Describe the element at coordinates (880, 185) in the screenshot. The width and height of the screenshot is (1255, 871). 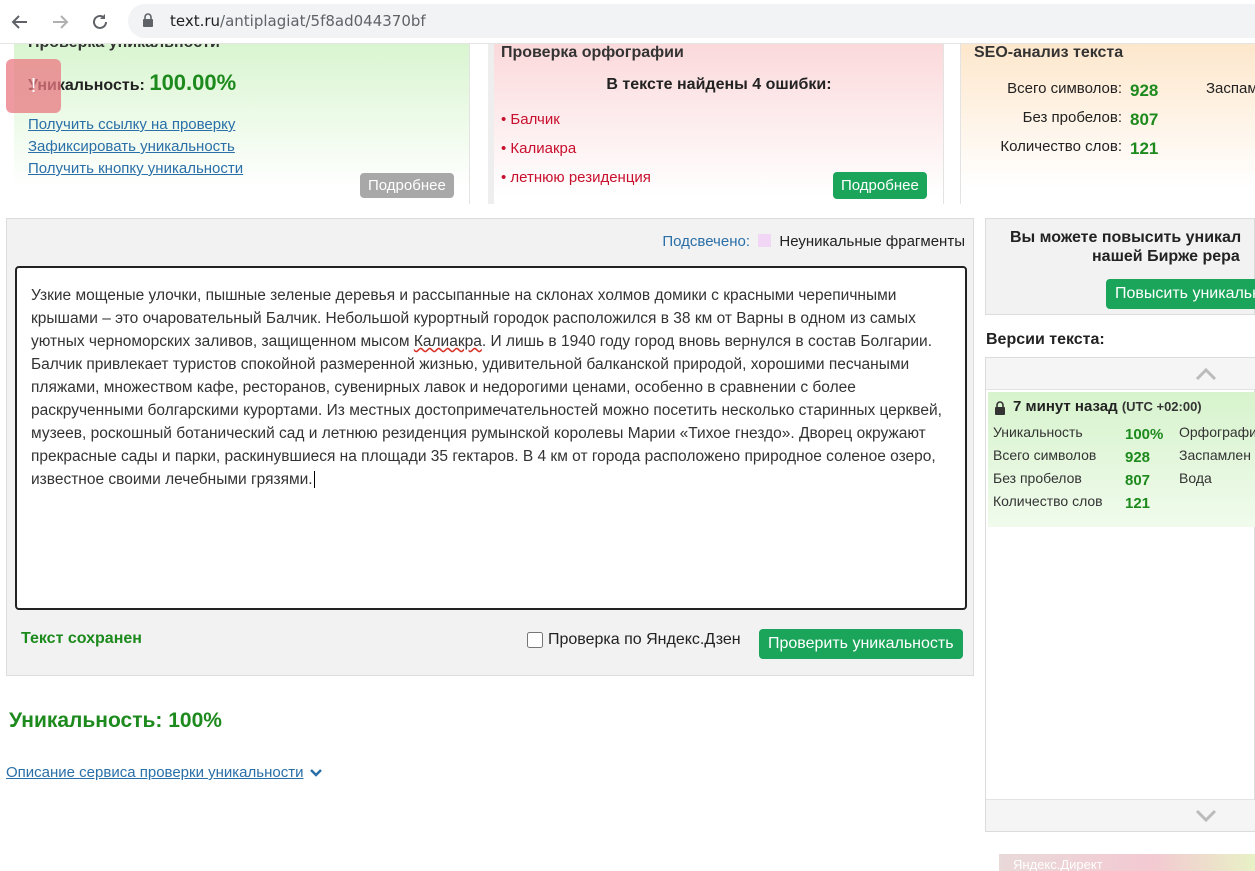
I see `spelling-more-button: Подробнее` at that location.